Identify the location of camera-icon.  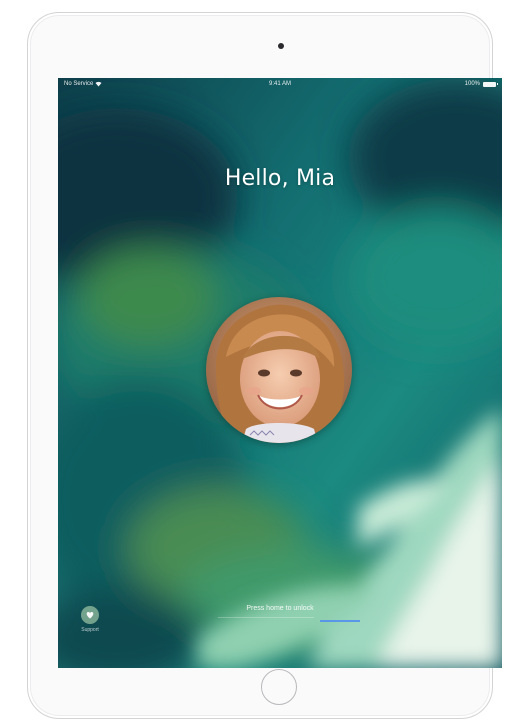
(281, 46).